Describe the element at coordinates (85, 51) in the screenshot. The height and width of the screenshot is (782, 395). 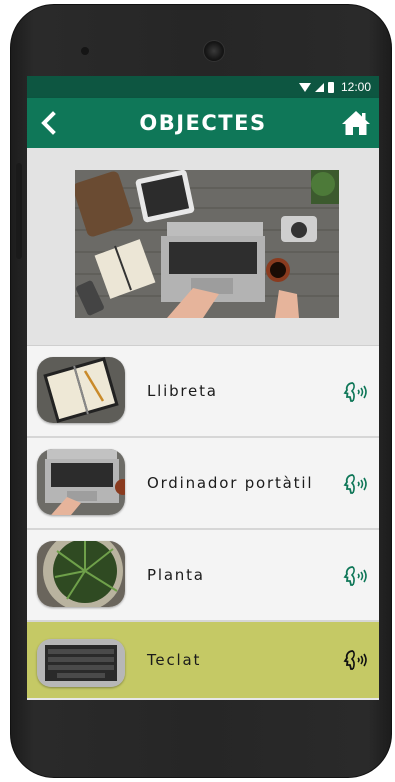
I see `sensor-dot` at that location.